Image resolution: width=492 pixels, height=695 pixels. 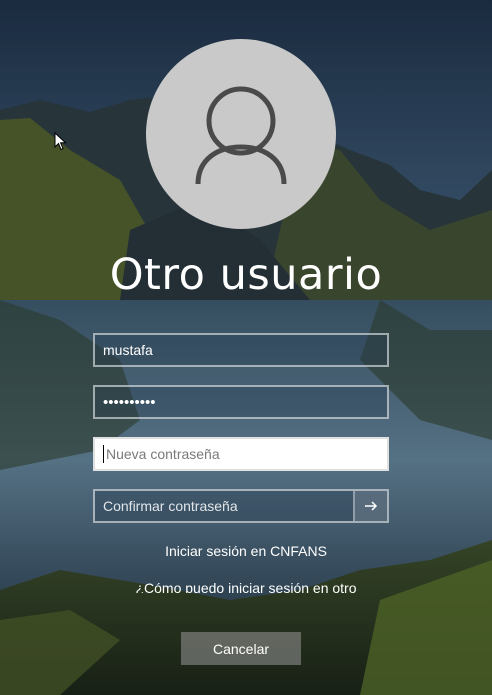 I want to click on password-mask: ••••••••••, so click(x=129, y=402).